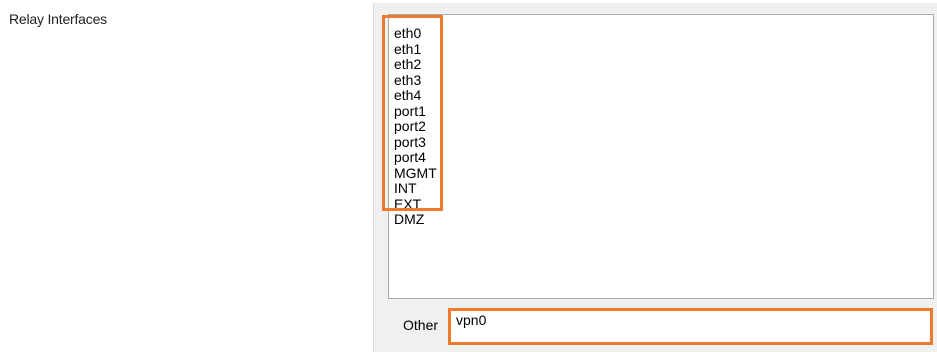  Describe the element at coordinates (407, 204) in the screenshot. I see `interface-option-ext: EXT` at that location.